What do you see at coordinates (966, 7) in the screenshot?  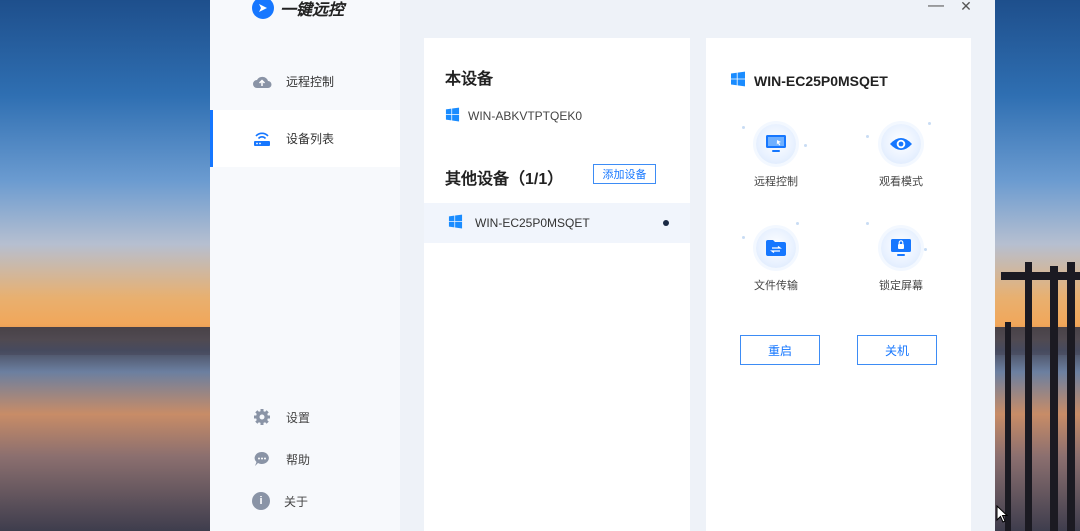 I see `close-button: ✕` at bounding box center [966, 7].